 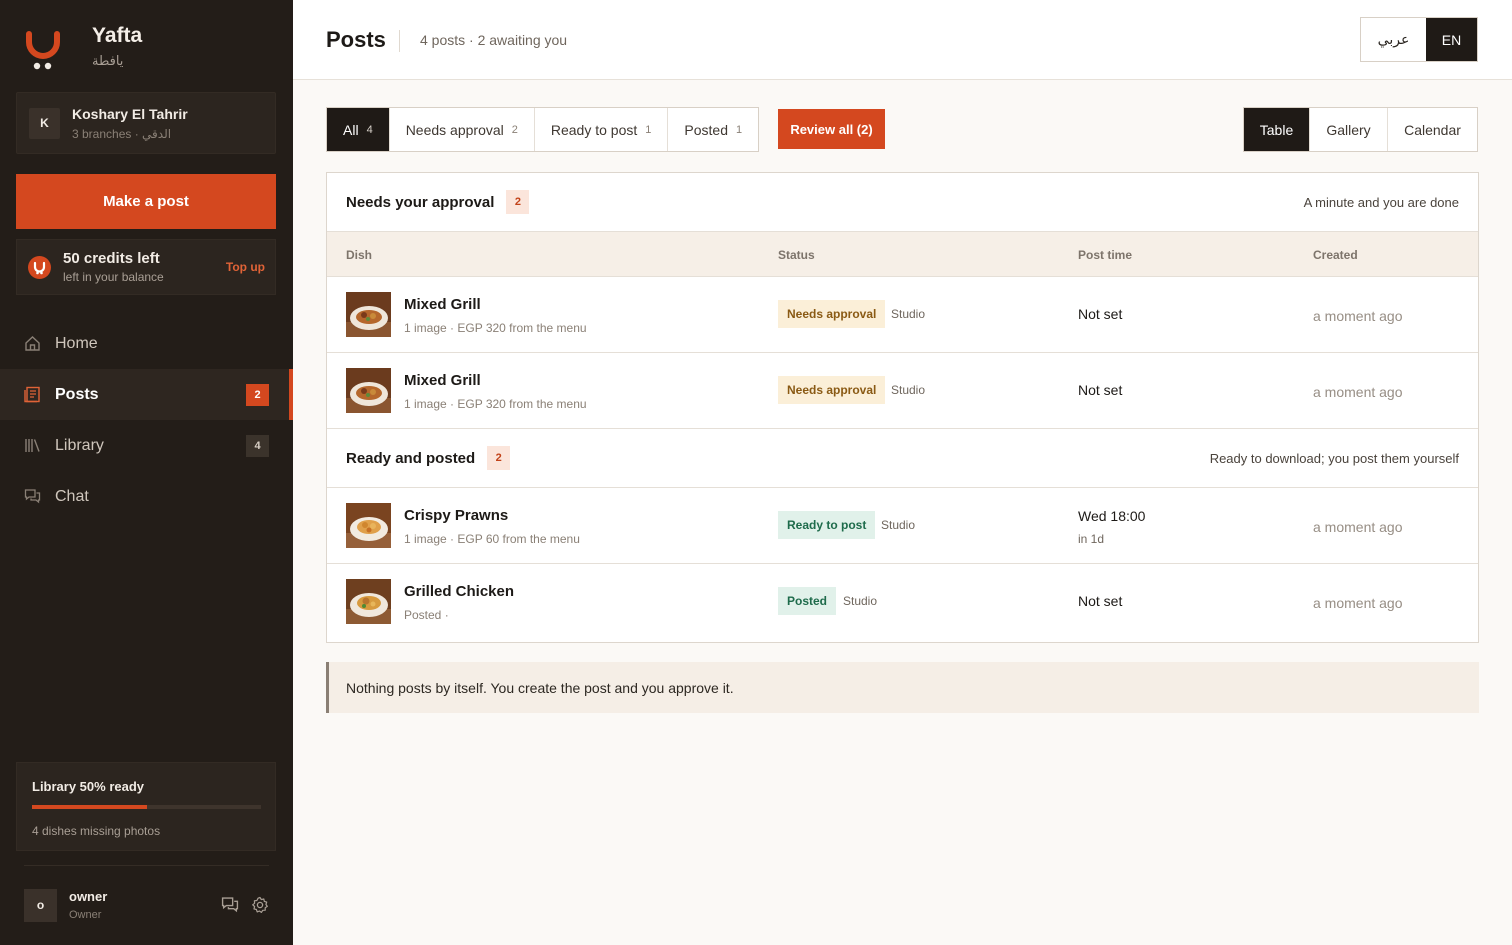 I want to click on credits-subtitle: left in your balance, so click(x=113, y=277).